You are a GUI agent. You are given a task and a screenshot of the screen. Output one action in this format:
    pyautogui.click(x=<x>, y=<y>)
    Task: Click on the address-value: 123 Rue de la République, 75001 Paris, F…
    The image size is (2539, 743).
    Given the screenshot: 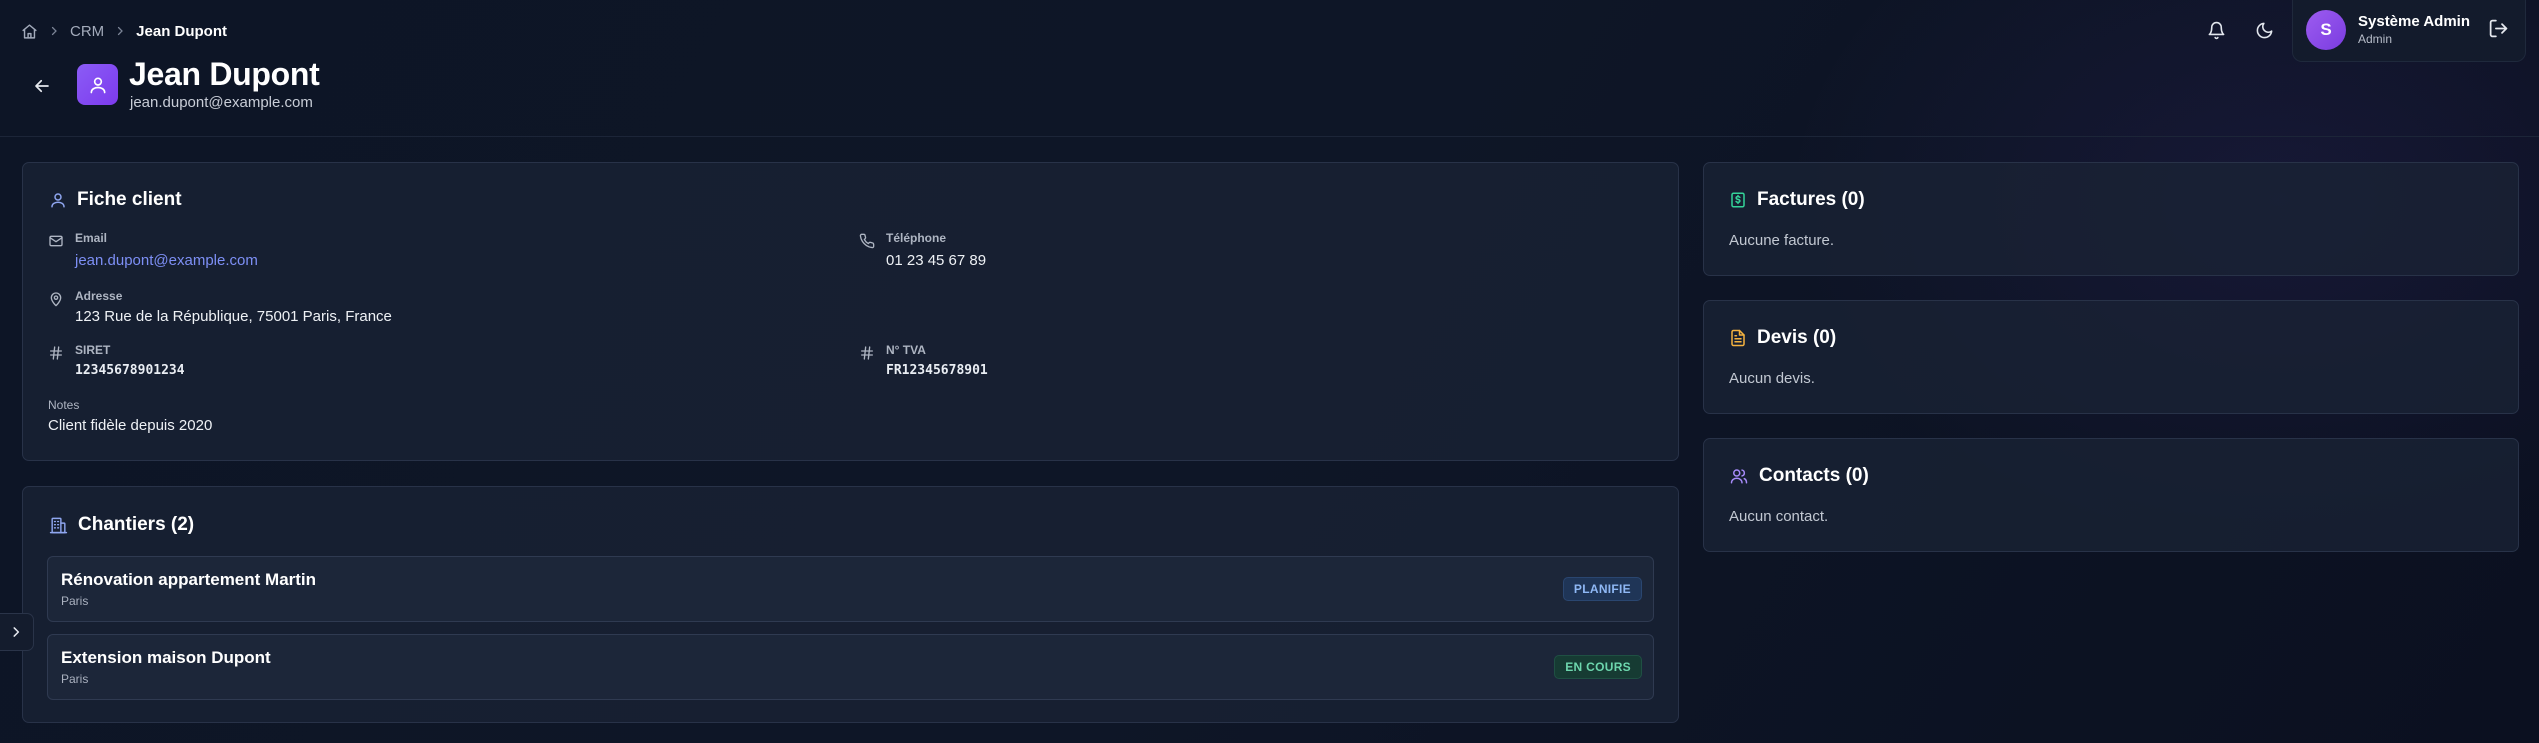 What is the action you would take?
    pyautogui.click(x=233, y=316)
    